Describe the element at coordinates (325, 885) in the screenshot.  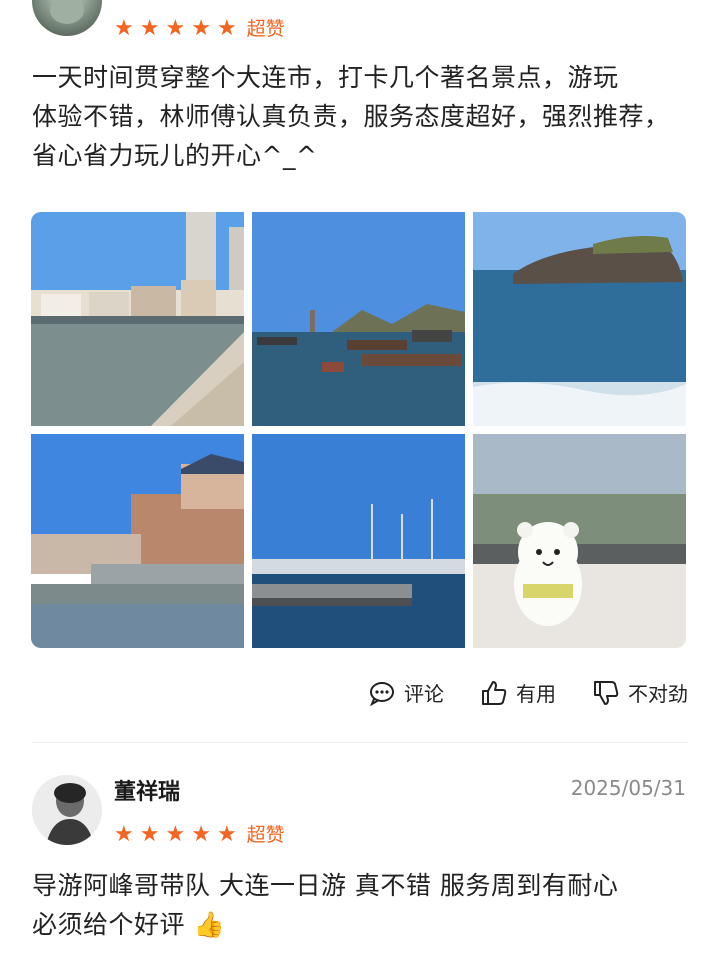
I see `review-text-line: 导游阿峰哥带队 大连一日游 真不错 服务周到有耐心` at that location.